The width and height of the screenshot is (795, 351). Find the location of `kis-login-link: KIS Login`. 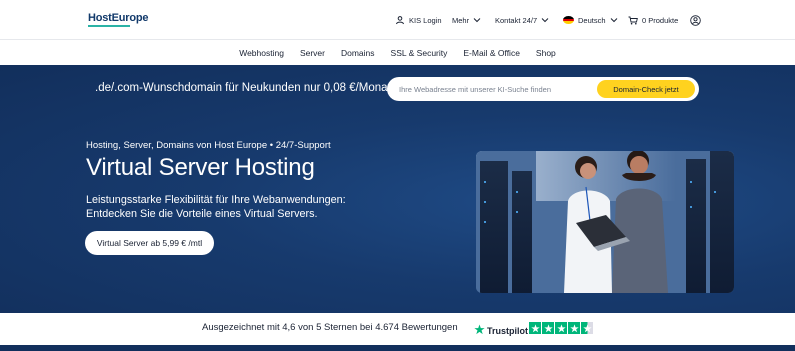

kis-login-link: KIS Login is located at coordinates (418, 20).